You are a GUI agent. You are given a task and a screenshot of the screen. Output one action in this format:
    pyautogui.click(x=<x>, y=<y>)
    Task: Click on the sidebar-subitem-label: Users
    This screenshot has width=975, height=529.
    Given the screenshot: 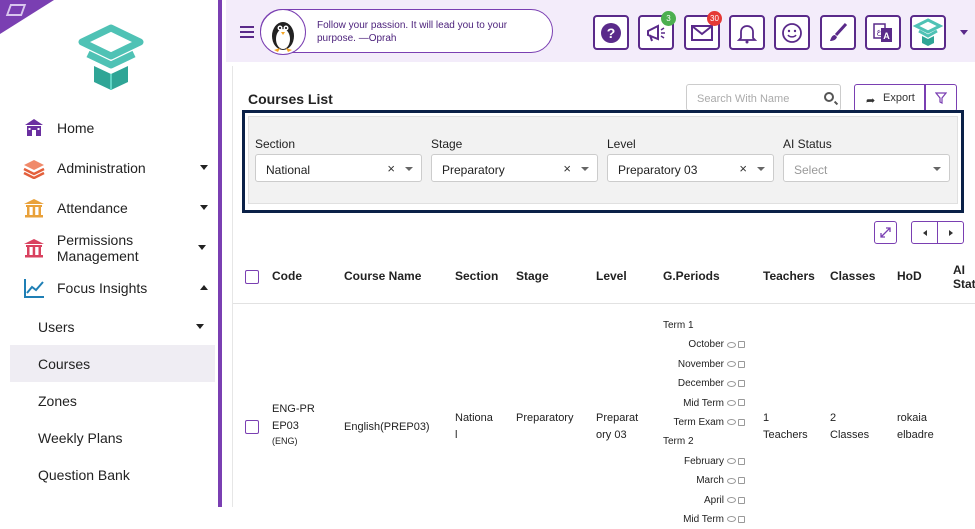 What is the action you would take?
    pyautogui.click(x=56, y=326)
    